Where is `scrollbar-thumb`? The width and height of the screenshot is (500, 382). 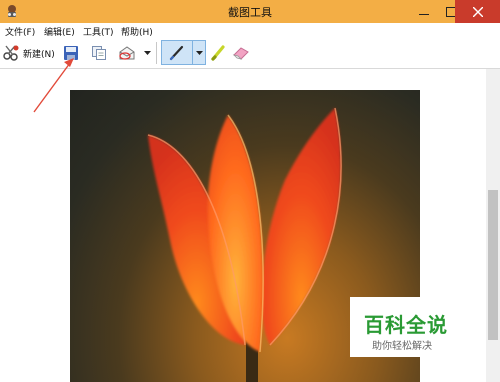
scrollbar-thumb is located at coordinates (493, 265).